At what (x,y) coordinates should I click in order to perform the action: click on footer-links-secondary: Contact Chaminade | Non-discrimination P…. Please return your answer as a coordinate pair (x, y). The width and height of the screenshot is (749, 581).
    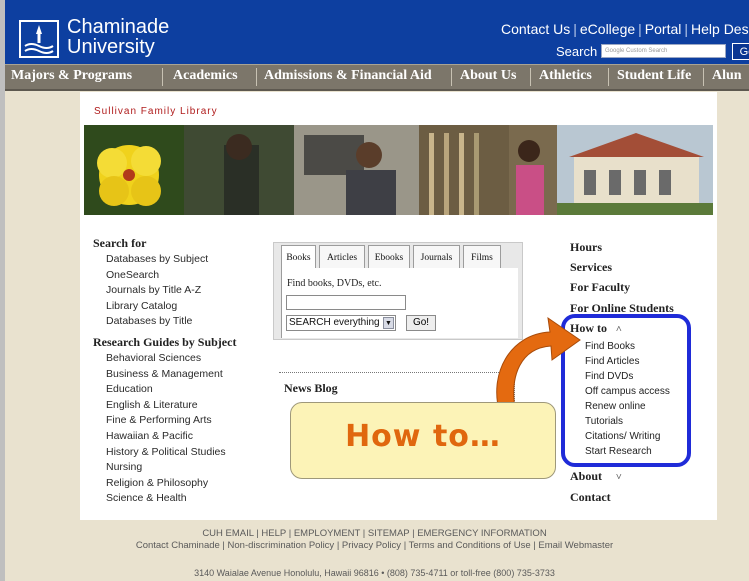
    Looking at the image, I should click on (374, 546).